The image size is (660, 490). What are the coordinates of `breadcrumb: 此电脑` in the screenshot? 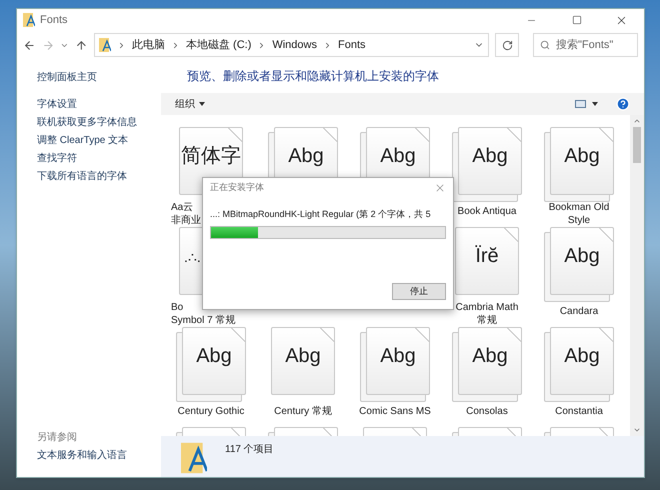 It's located at (148, 45).